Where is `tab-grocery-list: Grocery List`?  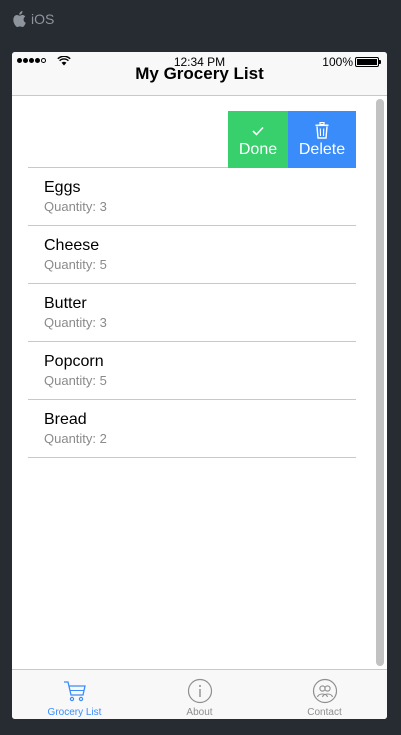
tab-grocery-list: Grocery List is located at coordinates (74, 694).